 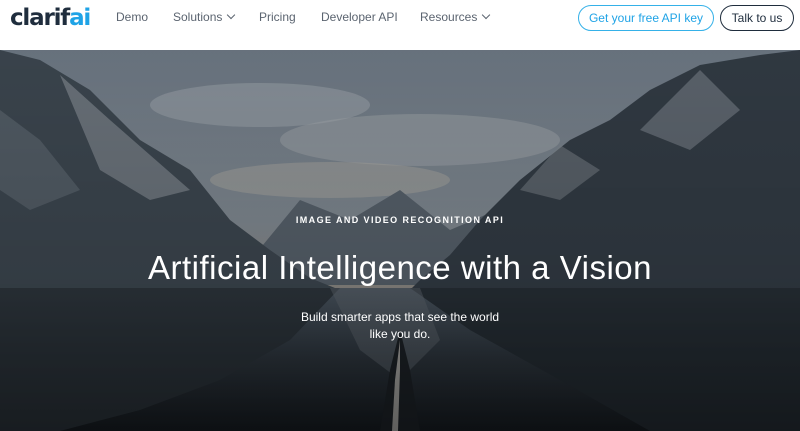 I want to click on nav-resources: Resources, so click(x=455, y=17).